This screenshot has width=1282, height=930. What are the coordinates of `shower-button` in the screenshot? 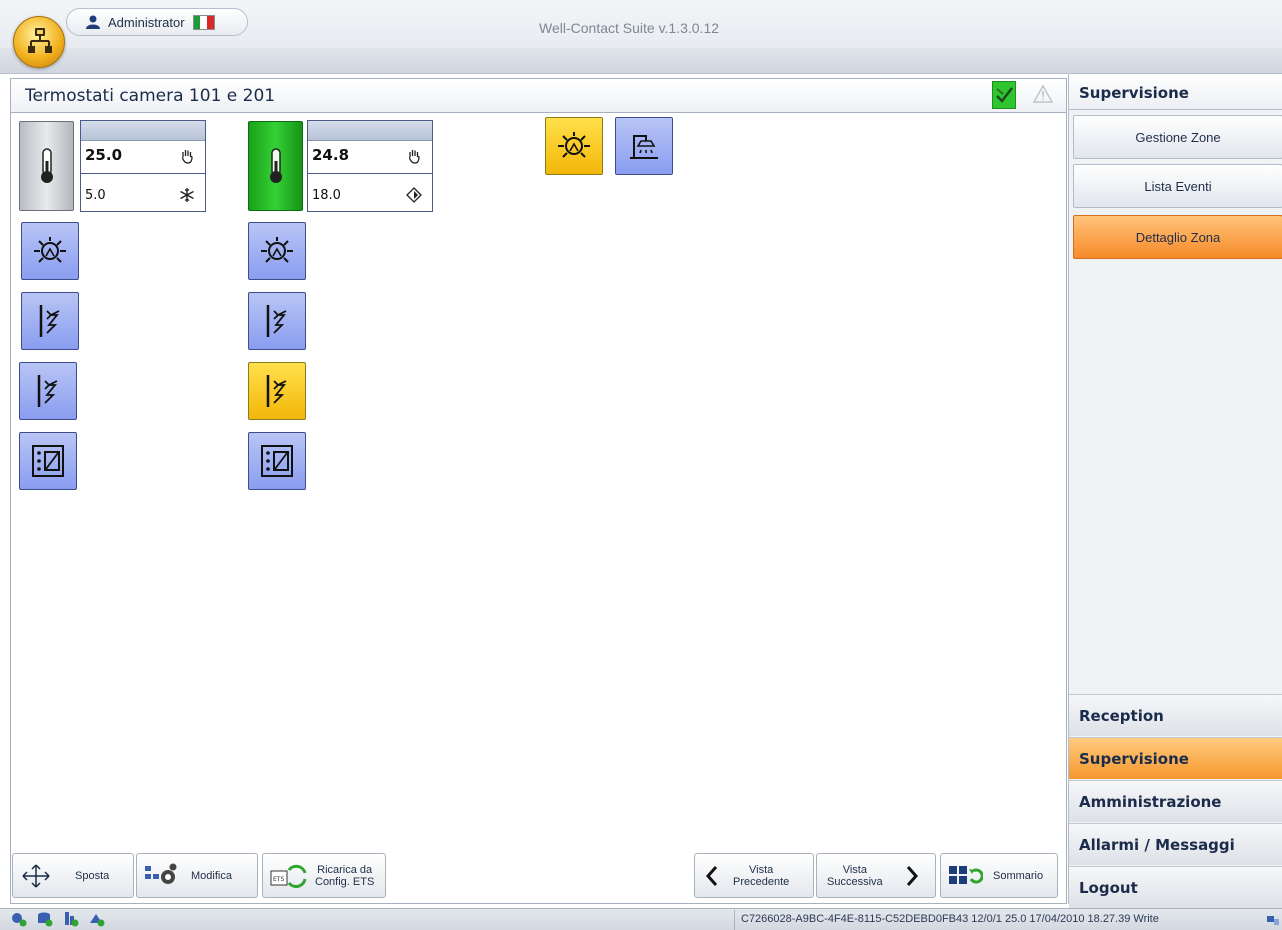 It's located at (644, 146).